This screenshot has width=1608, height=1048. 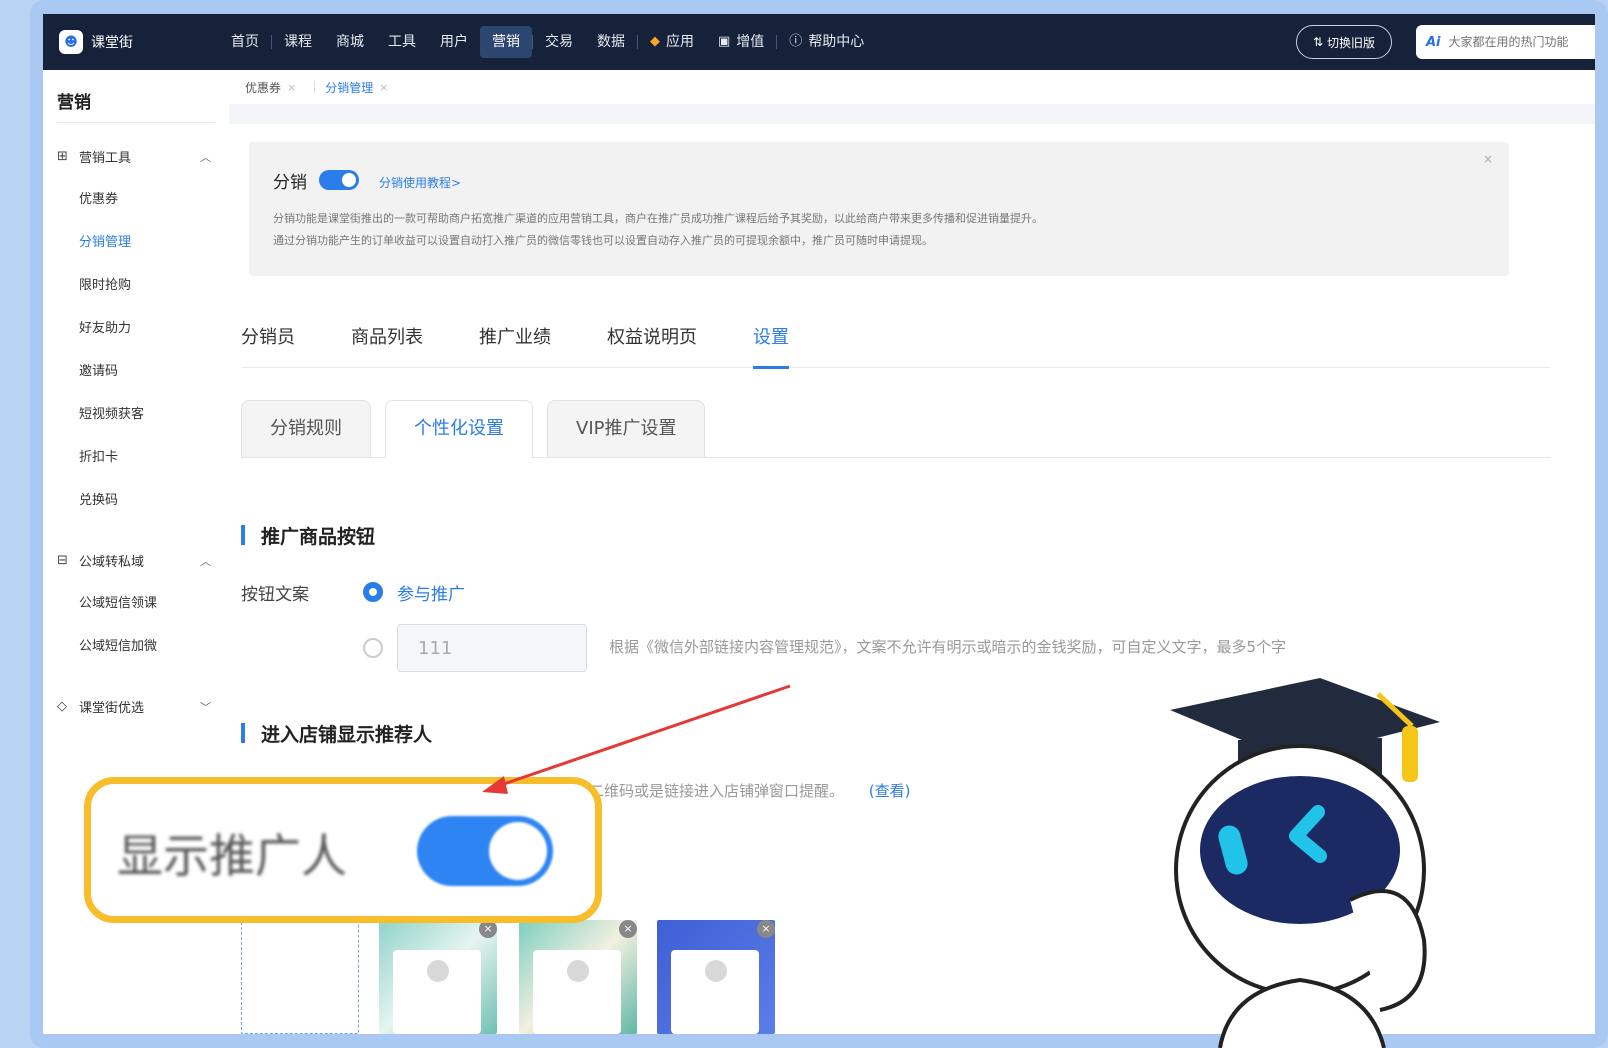 What do you see at coordinates (336, 733) in the screenshot?
I see `section-title: 进入店铺显示推荐人` at bounding box center [336, 733].